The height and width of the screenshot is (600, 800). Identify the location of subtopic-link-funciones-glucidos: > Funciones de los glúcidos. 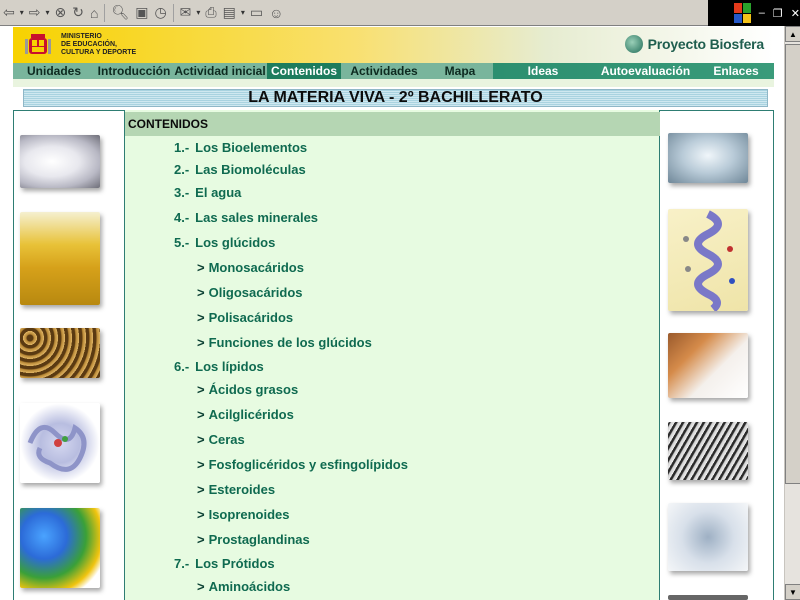
(284, 342).